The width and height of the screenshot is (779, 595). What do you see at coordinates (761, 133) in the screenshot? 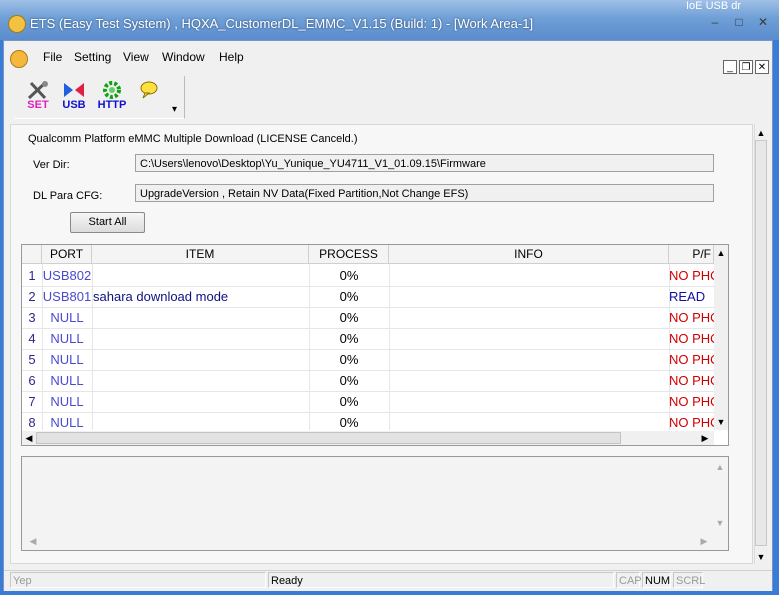
I see `panel-scroll-up-icon: ▲` at bounding box center [761, 133].